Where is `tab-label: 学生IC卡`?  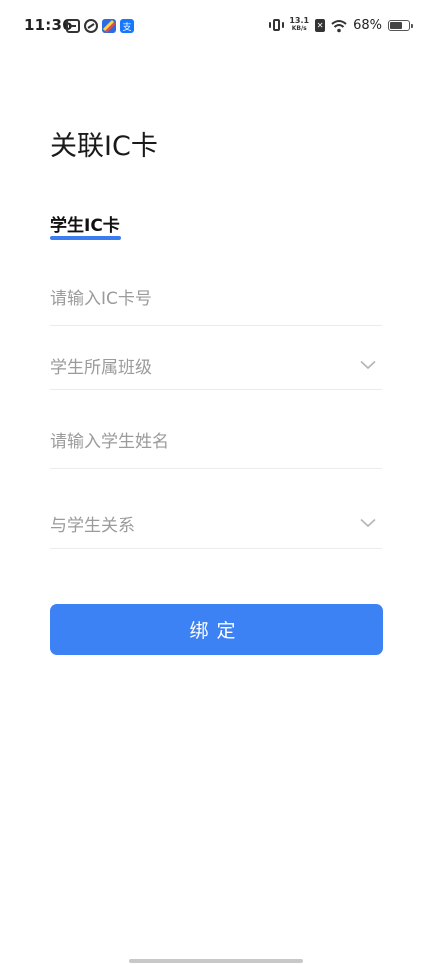
tab-label: 学生IC卡 is located at coordinates (85, 226).